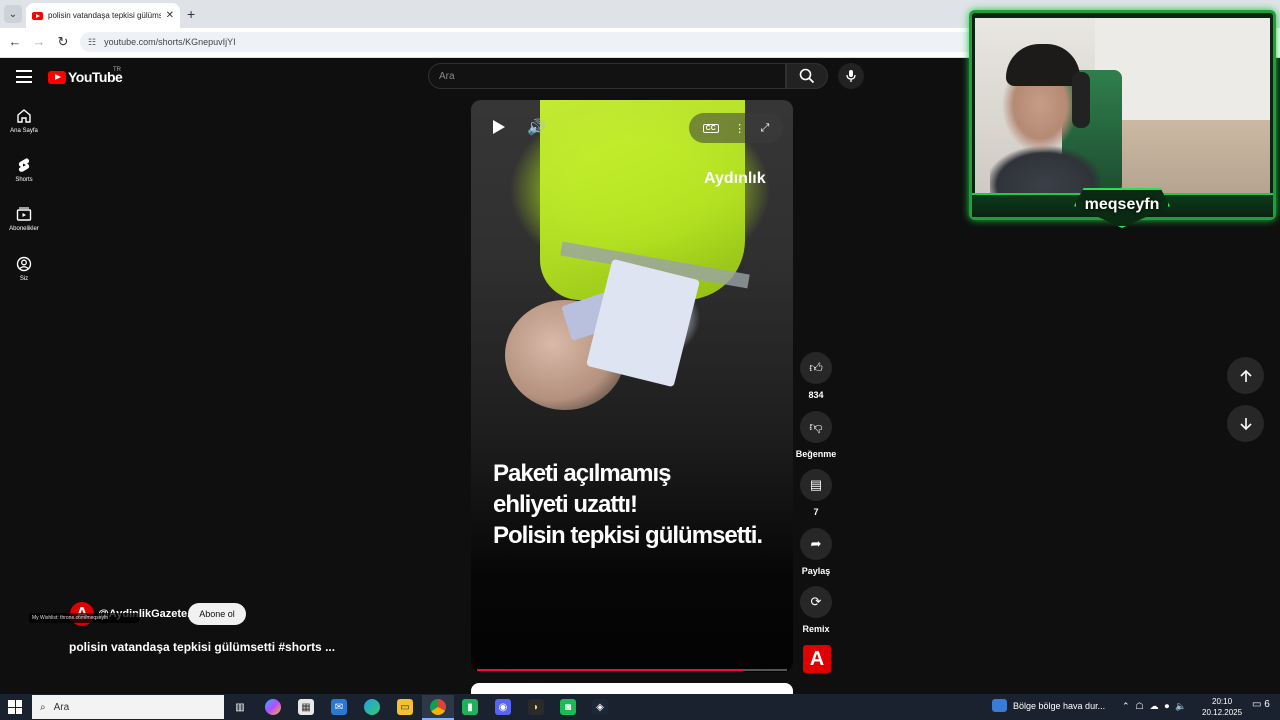 The width and height of the screenshot is (1280, 720). I want to click on forward-arrow-icon: →, so click(39, 42).